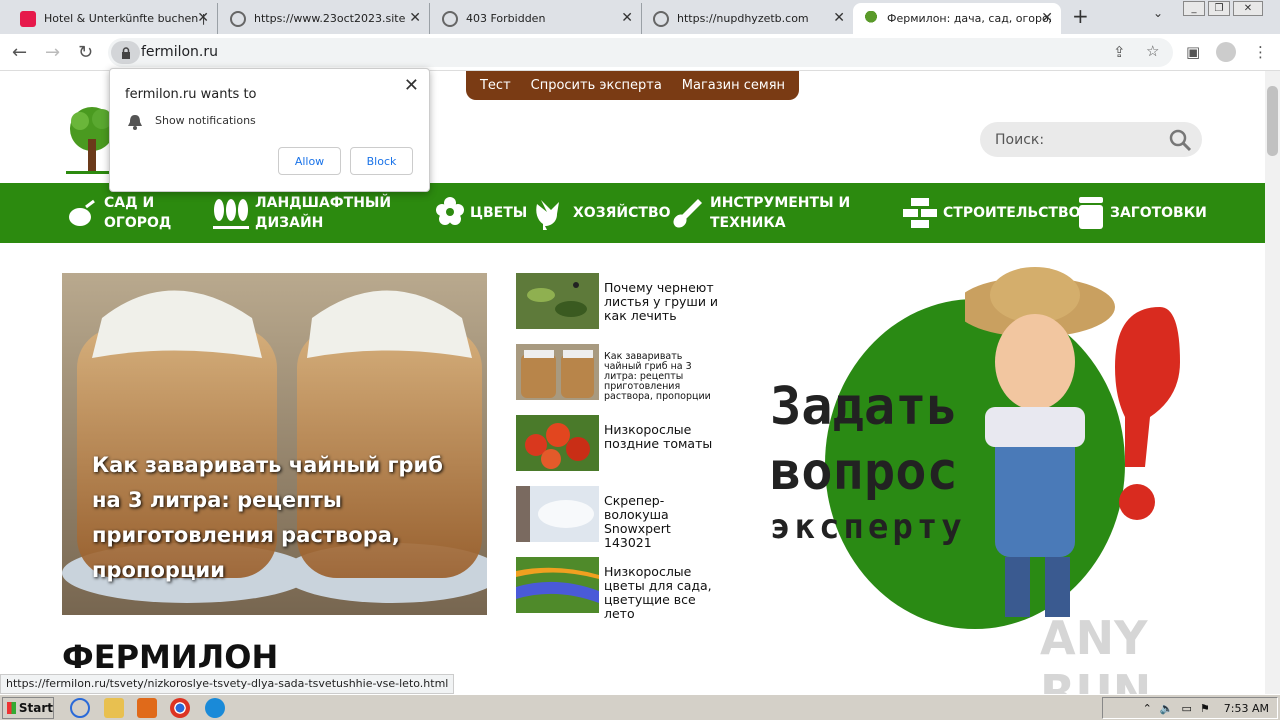  What do you see at coordinates (687, 213) in the screenshot?
I see `shovel-icon` at bounding box center [687, 213].